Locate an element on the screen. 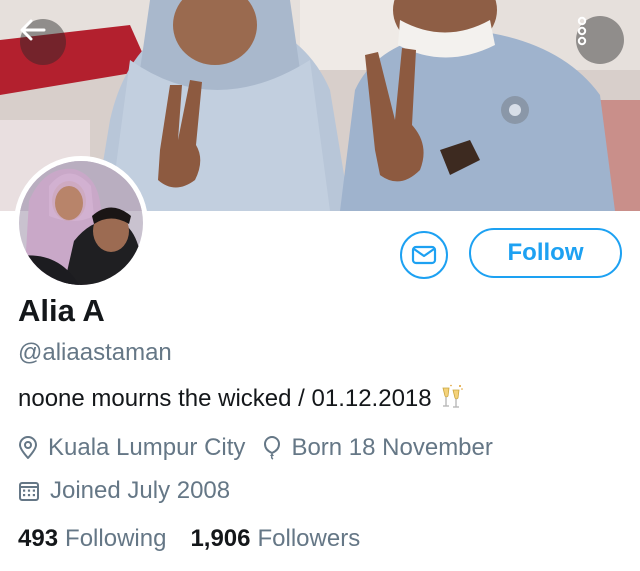 The height and width of the screenshot is (571, 640). profile-joined: Joined July 2008 is located at coordinates (124, 491).